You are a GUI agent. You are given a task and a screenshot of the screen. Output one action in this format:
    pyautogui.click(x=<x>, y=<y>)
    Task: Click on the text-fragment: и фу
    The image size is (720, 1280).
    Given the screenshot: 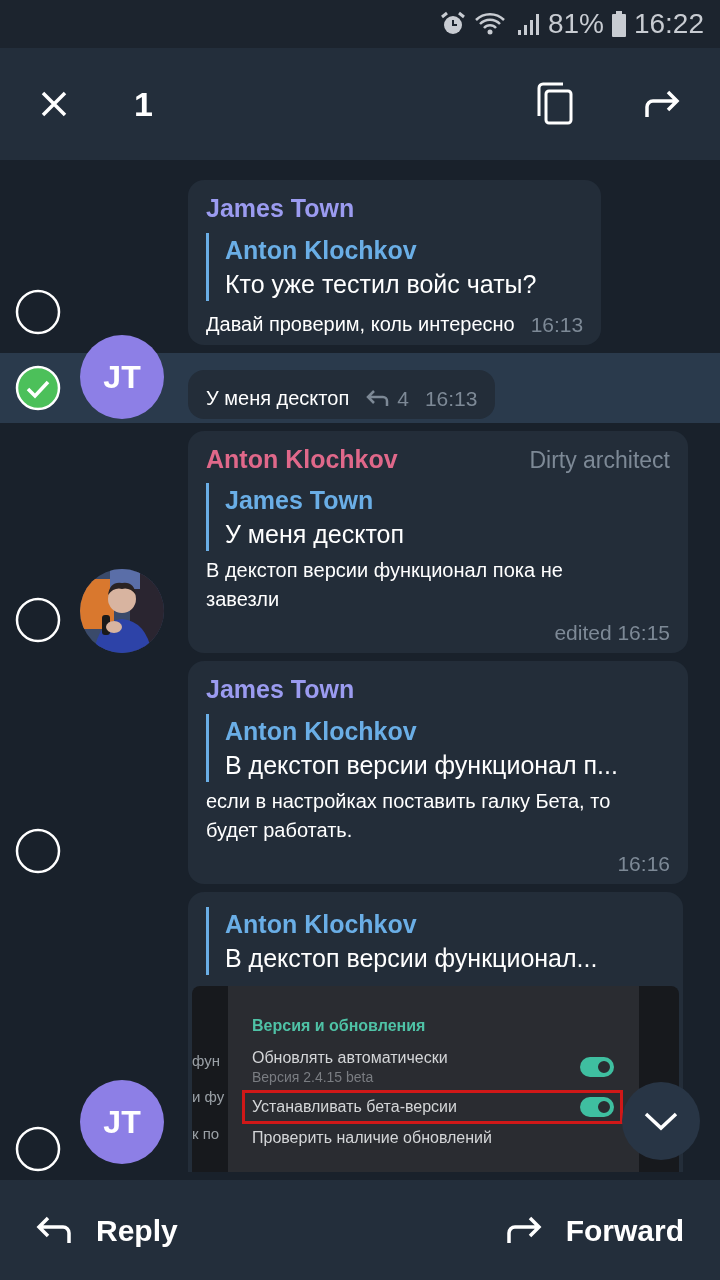 What is the action you would take?
    pyautogui.click(x=209, y=1097)
    